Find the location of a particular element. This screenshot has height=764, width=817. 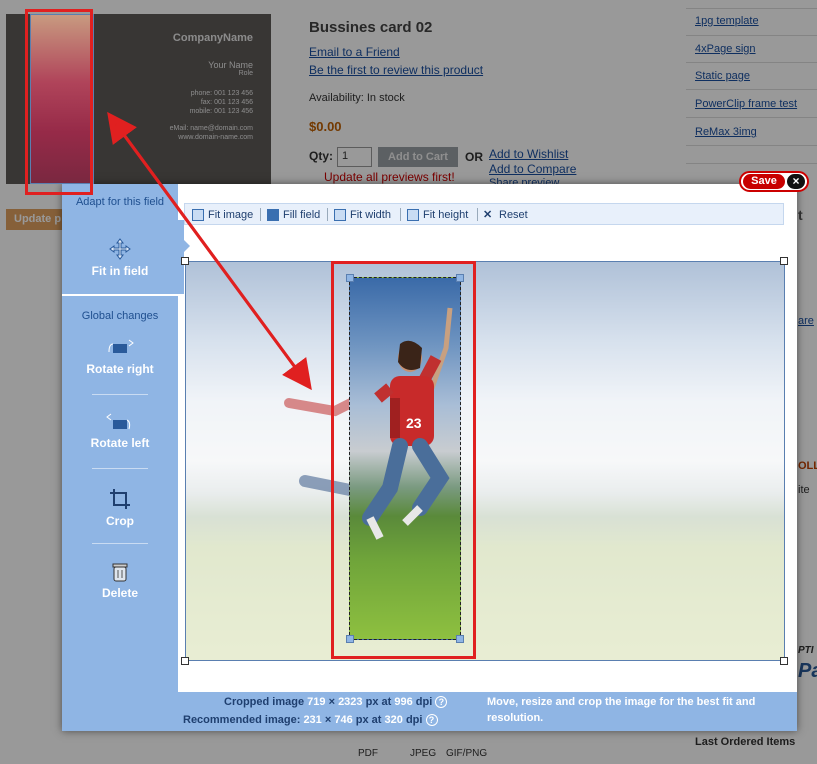

fit-width-label: Fit width is located at coordinates (370, 215).